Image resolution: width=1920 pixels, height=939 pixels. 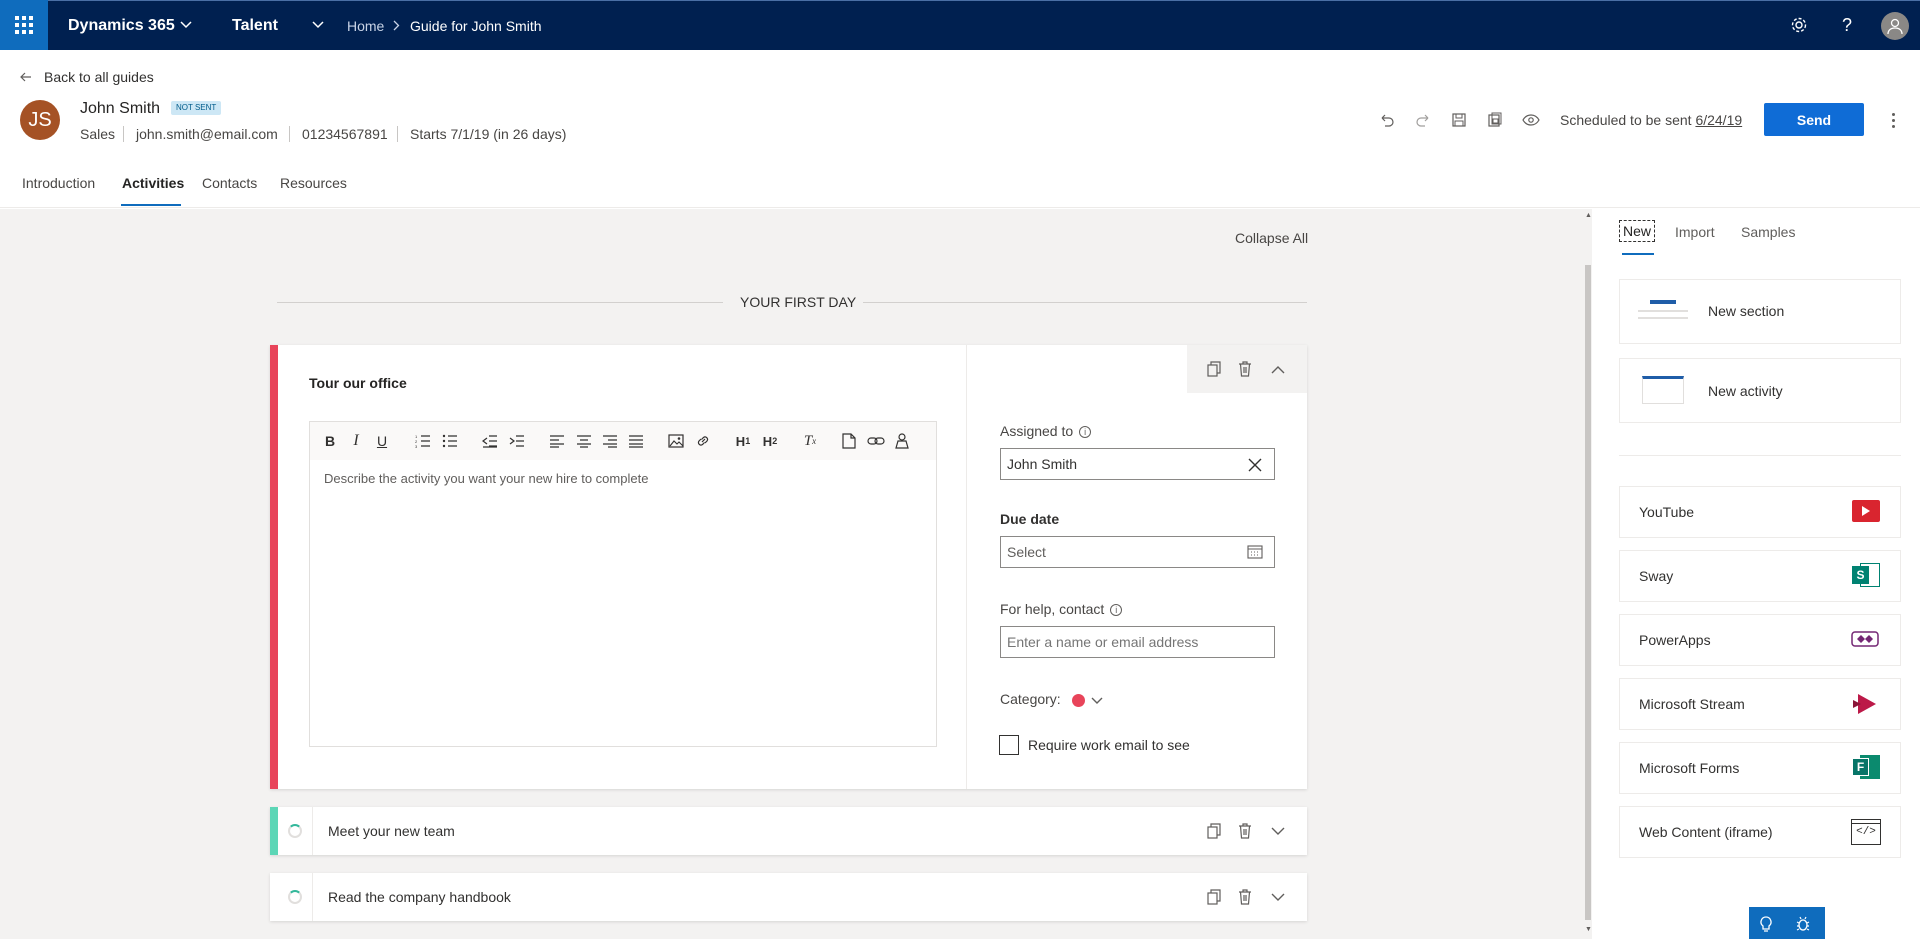 I want to click on description-editor, so click(x=623, y=584).